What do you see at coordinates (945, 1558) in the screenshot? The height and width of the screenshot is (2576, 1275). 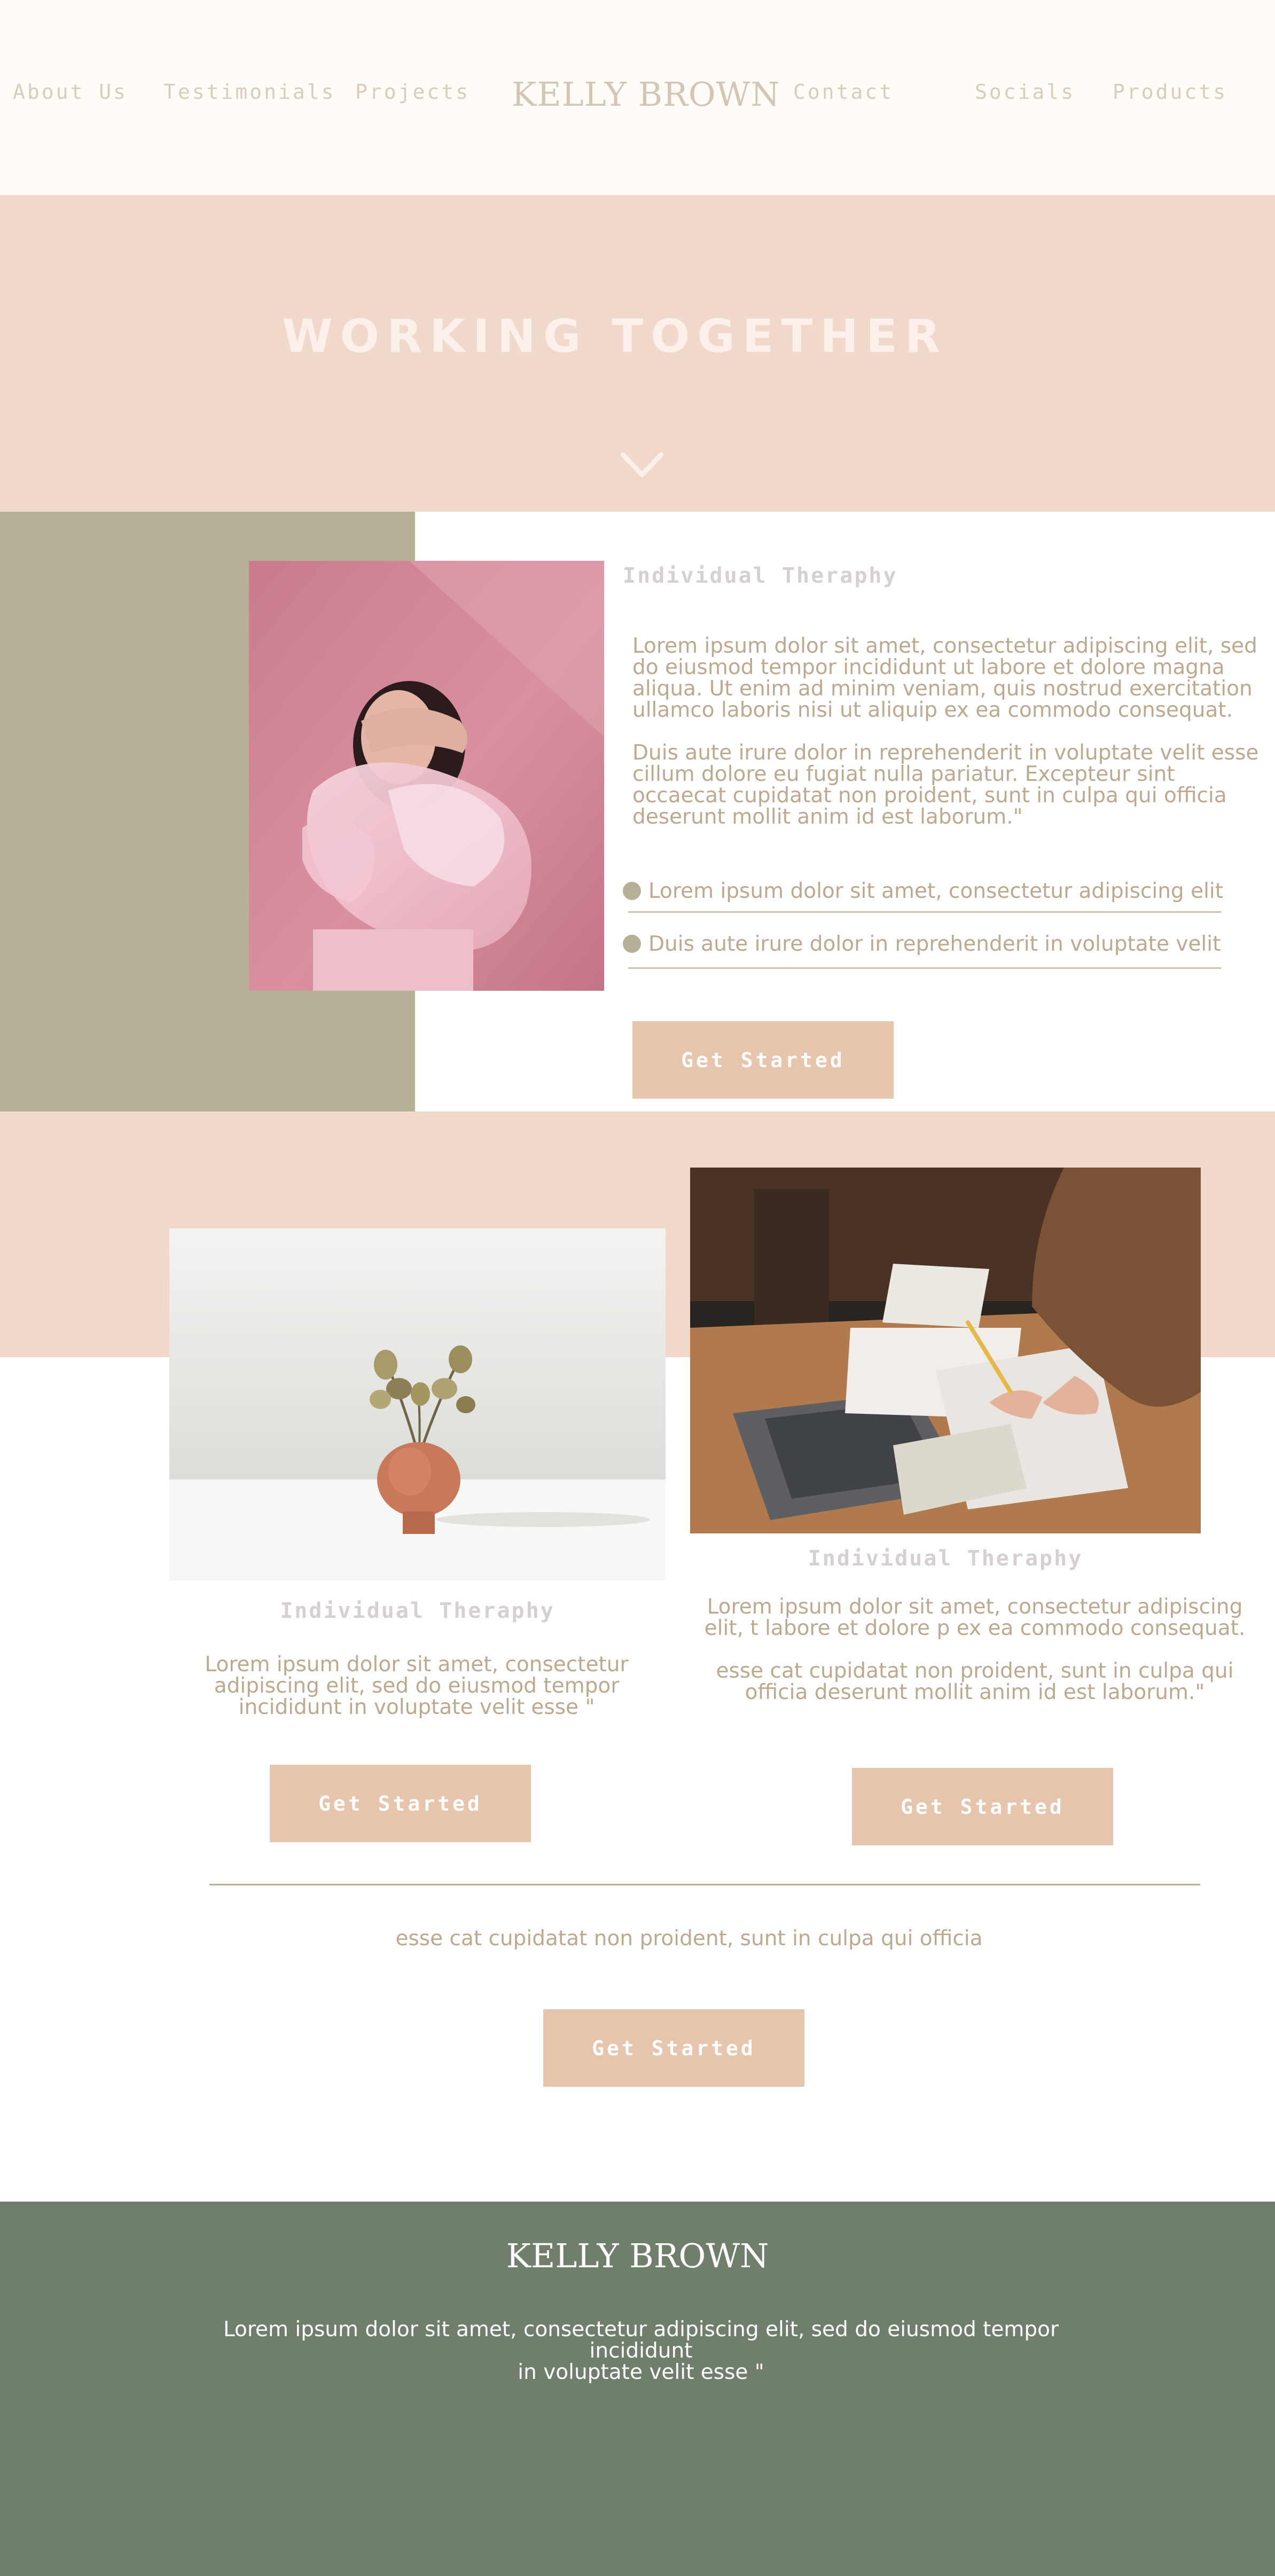 I see `card-right-title: Individual Theraphy` at bounding box center [945, 1558].